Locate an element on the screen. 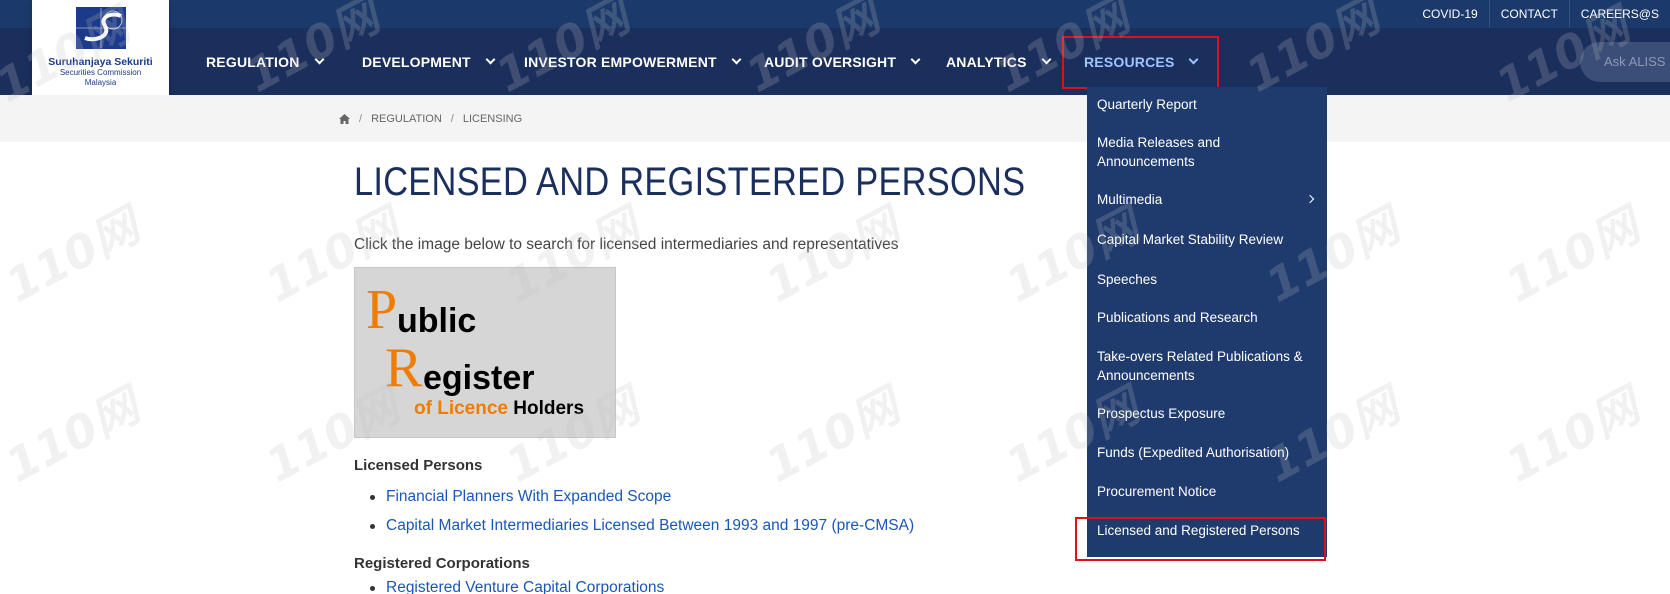 This screenshot has height=594, width=1670. nav-investor-empowerment: INVESTOR EMPOWERMENT is located at coordinates (633, 61).